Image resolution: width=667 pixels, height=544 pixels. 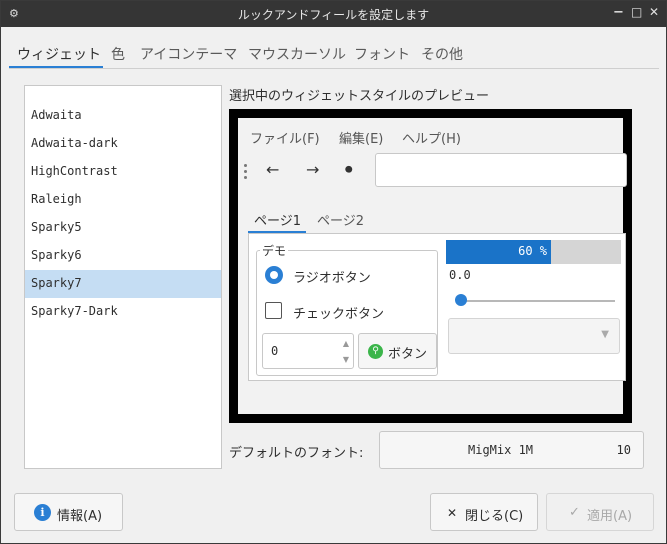 I want to click on active-tab-indicator, so click(x=56, y=67).